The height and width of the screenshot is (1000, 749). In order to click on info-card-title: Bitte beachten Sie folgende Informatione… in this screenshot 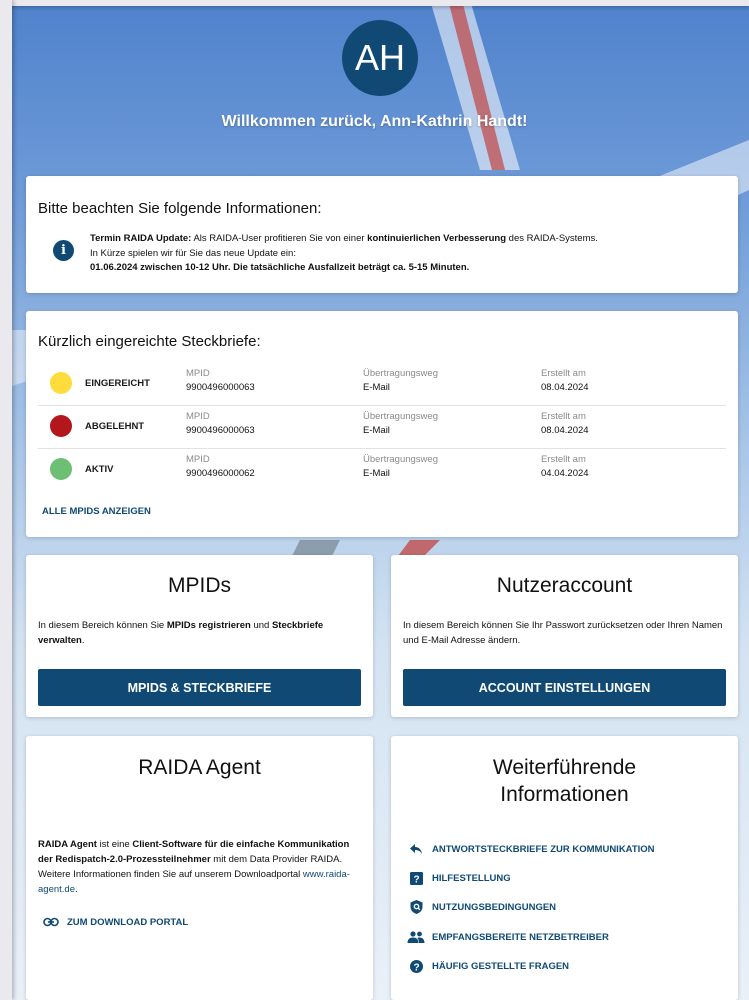, I will do `click(180, 208)`.